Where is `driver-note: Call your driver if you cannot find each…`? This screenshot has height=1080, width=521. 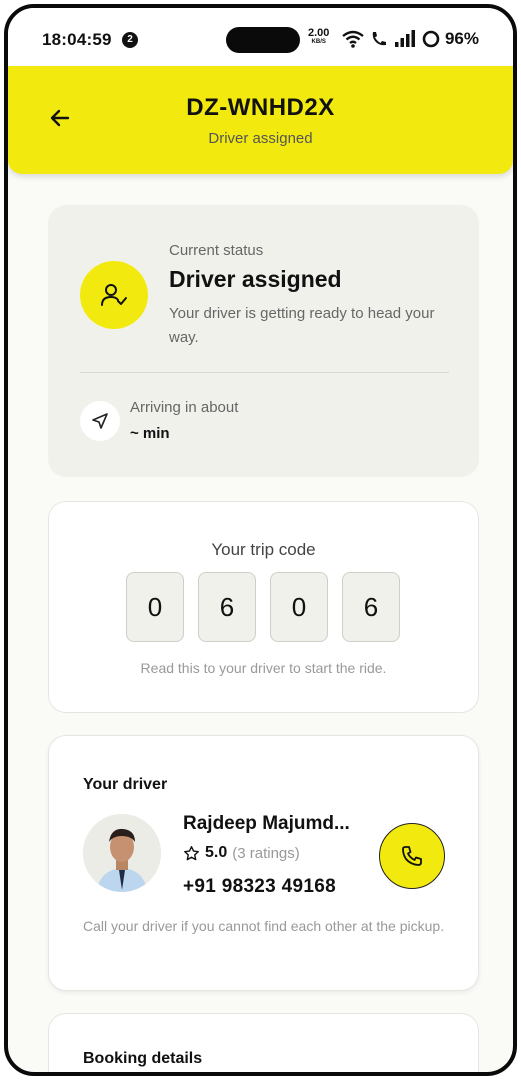
driver-note: Call your driver if you cannot find each… is located at coordinates (264, 926).